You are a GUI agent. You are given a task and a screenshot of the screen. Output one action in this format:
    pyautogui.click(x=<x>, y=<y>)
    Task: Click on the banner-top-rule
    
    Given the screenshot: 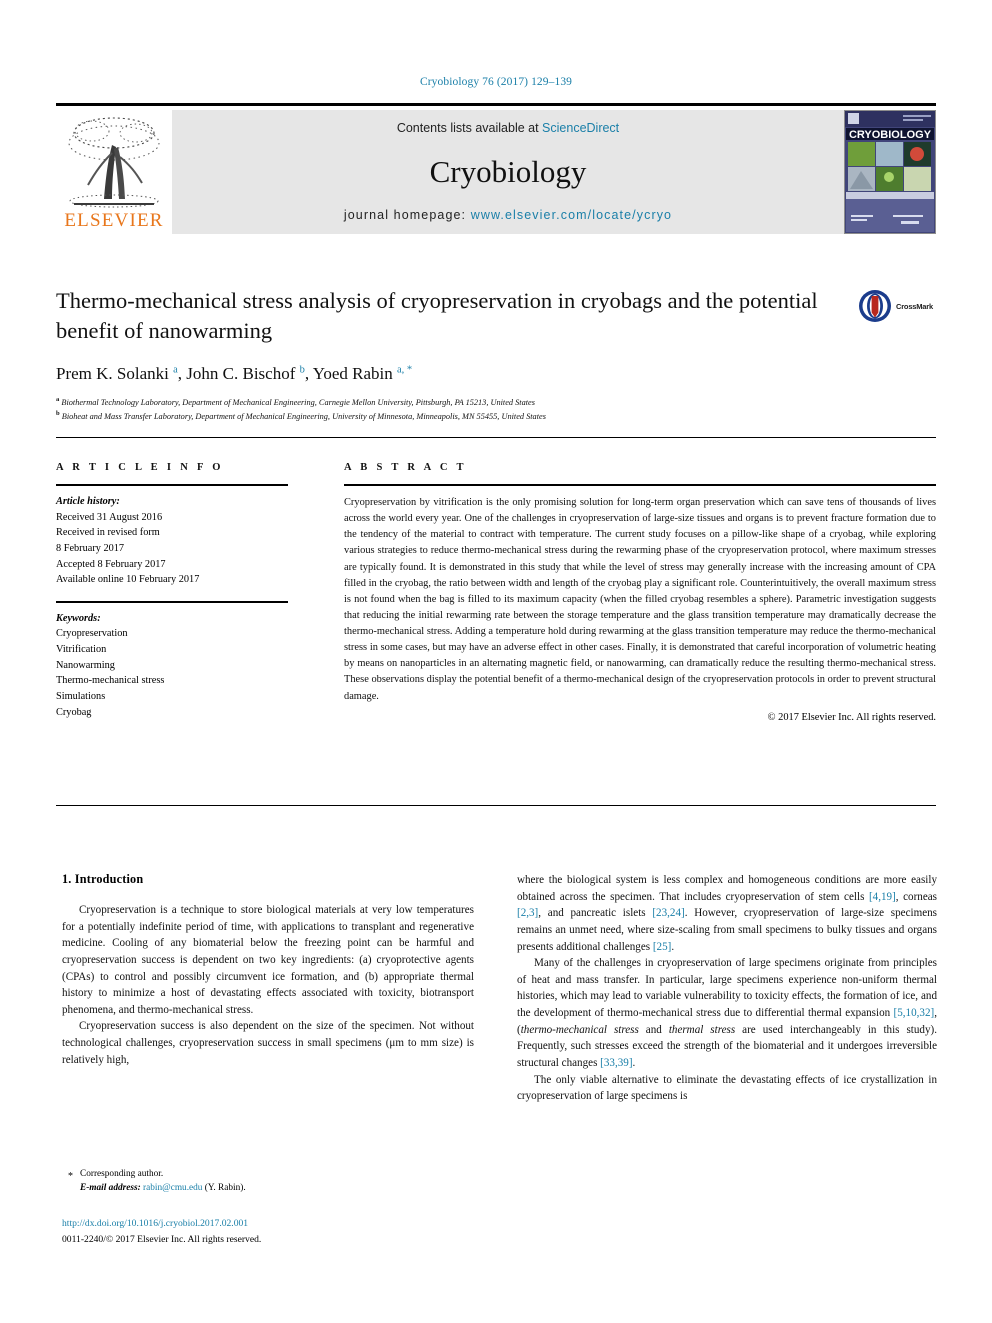 What is the action you would take?
    pyautogui.click(x=496, y=104)
    